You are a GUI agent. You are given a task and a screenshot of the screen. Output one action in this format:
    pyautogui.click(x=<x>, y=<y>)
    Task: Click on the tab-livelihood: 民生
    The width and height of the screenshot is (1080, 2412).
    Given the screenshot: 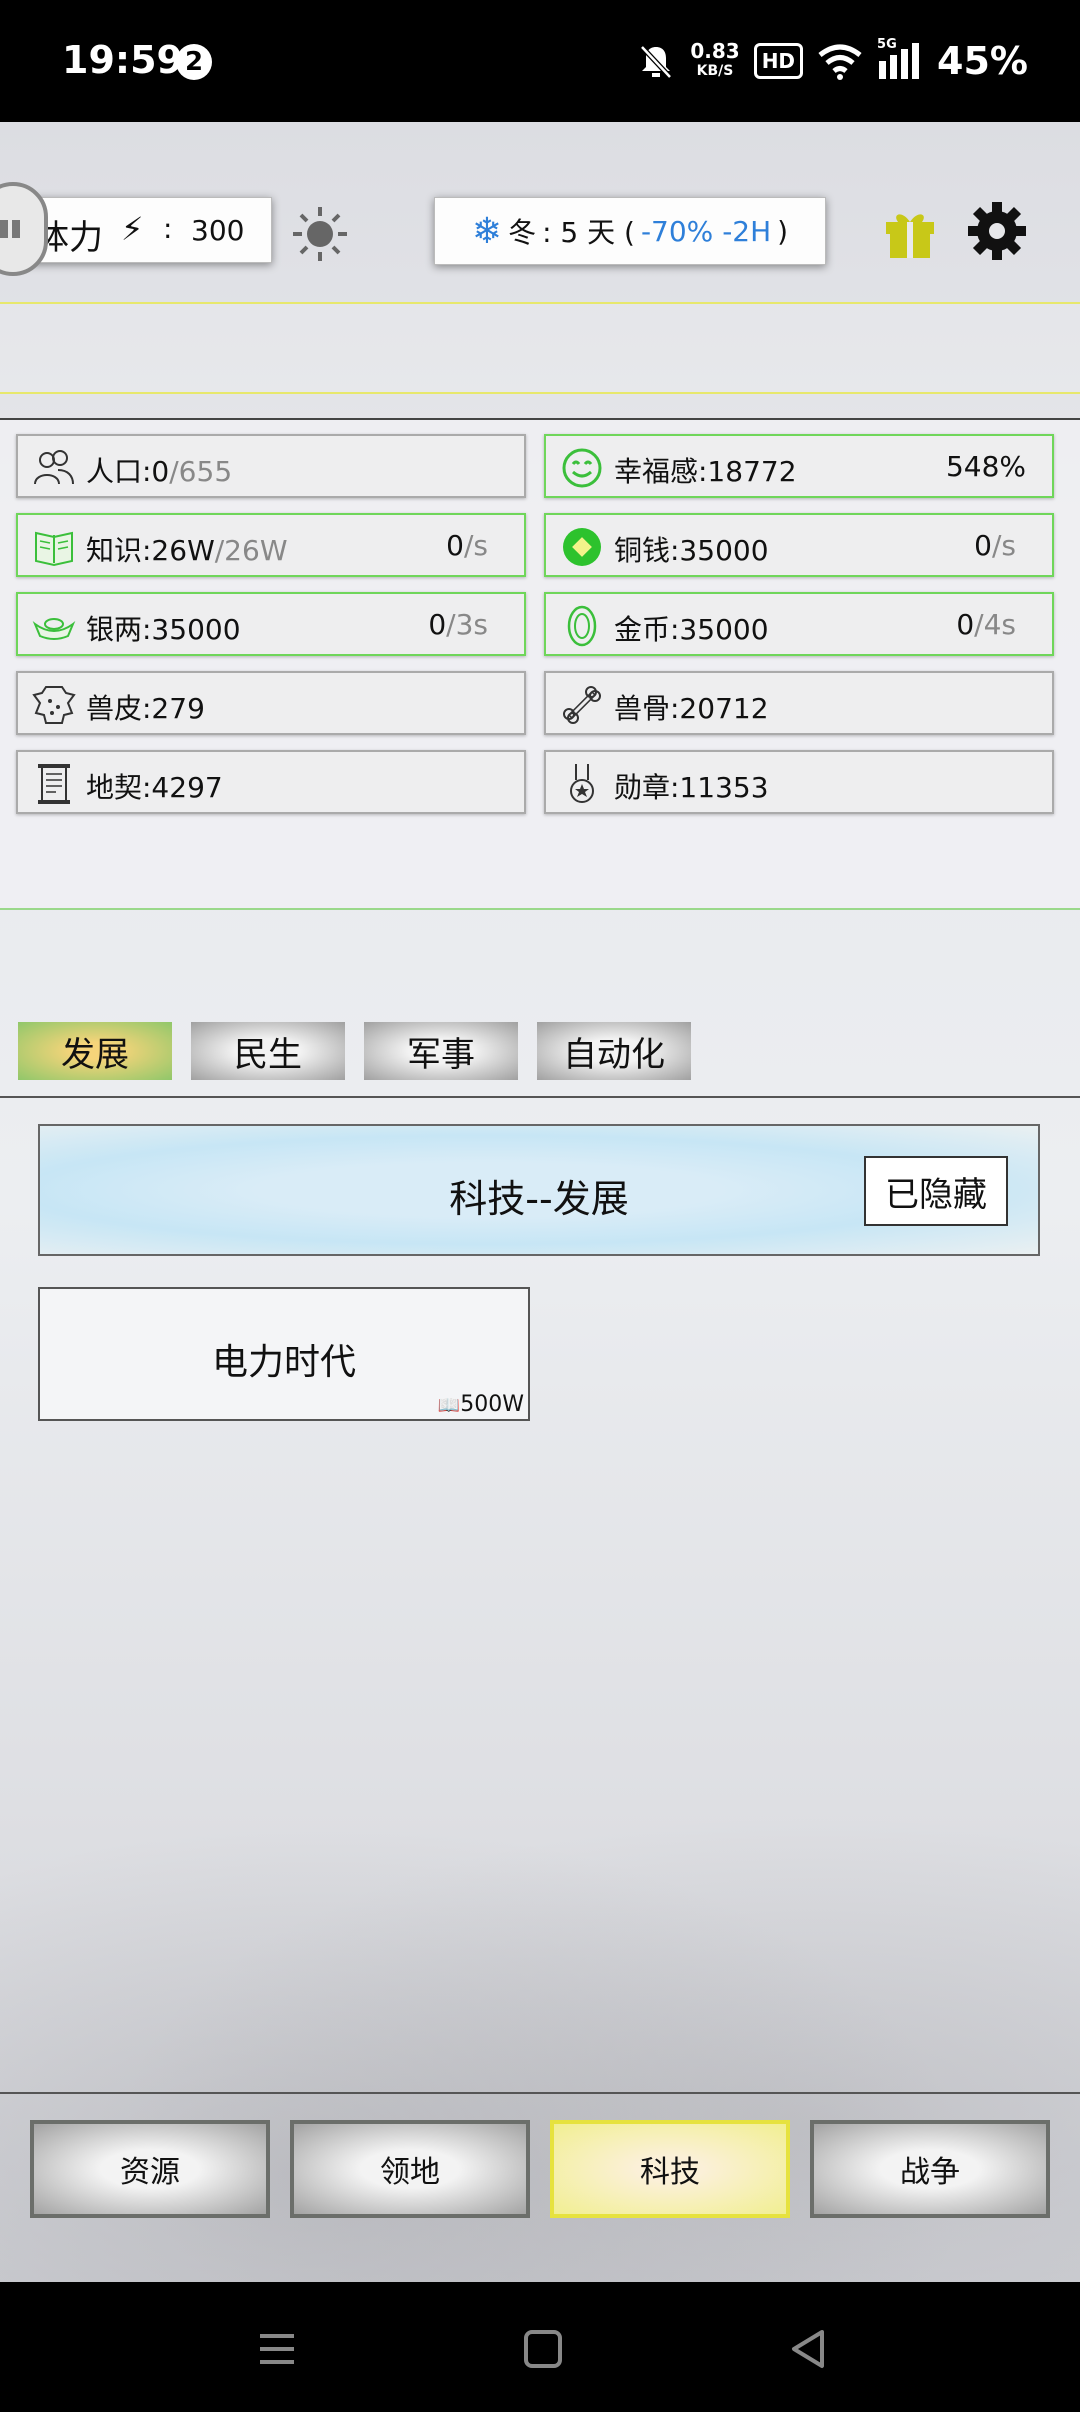 What is the action you would take?
    pyautogui.click(x=268, y=1051)
    